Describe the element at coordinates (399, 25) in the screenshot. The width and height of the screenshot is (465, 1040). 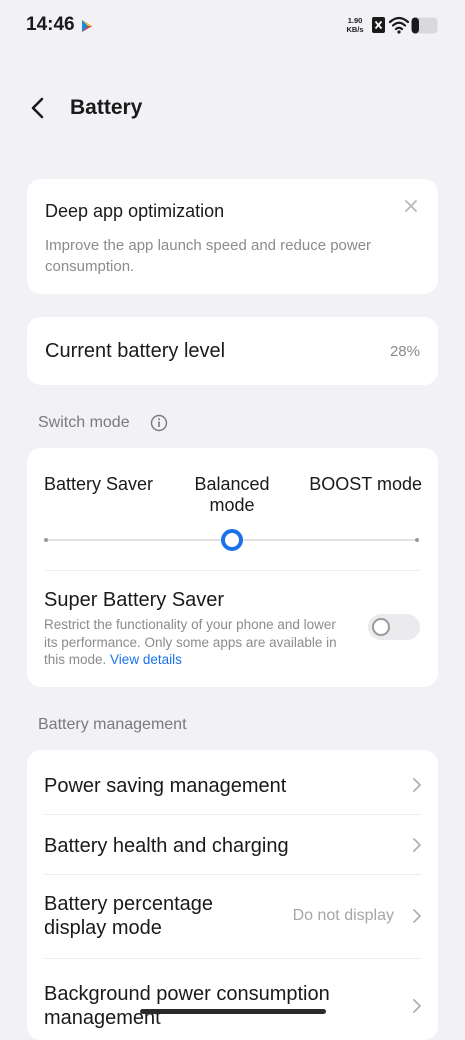
I see `wifi-icon` at that location.